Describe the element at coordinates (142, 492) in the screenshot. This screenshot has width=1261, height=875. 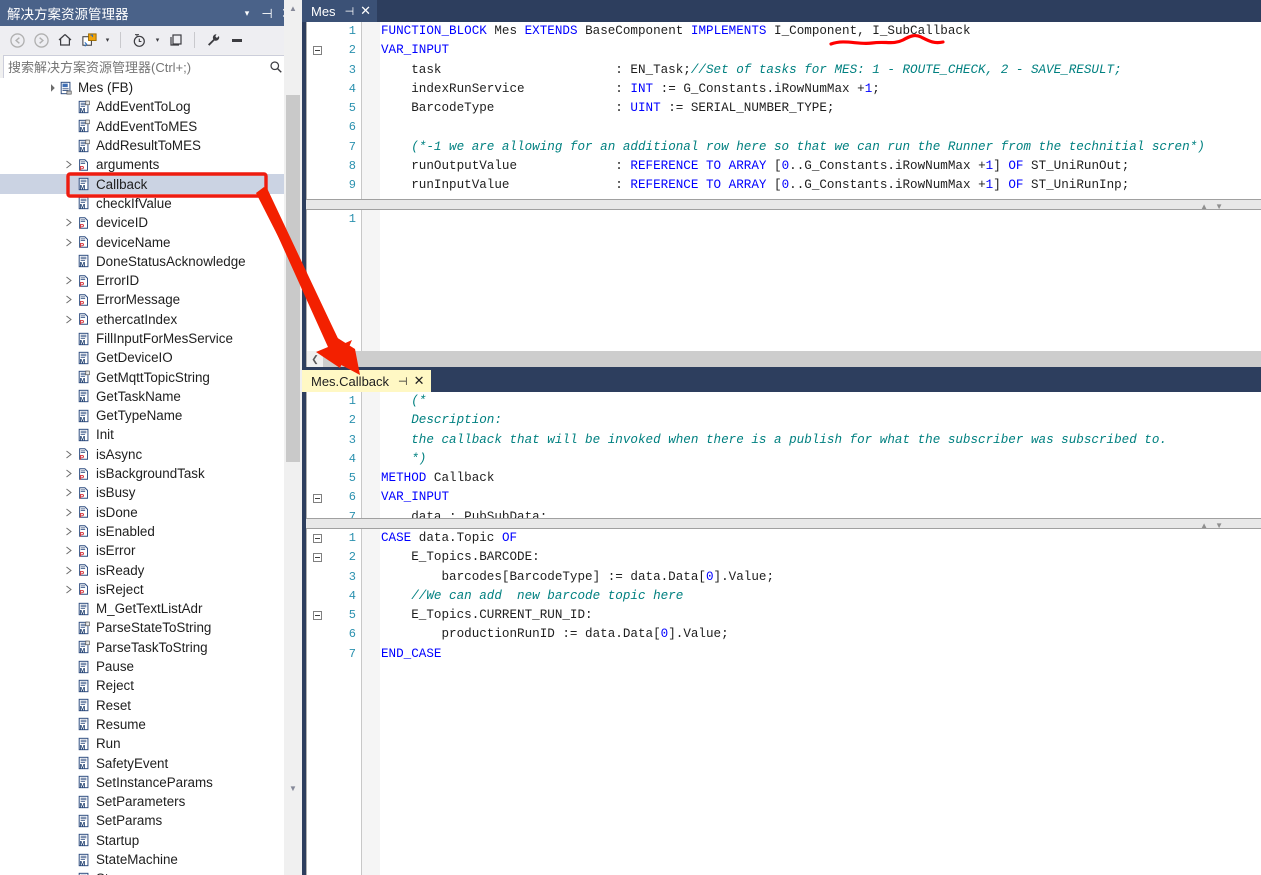
I see `tree-item-isbusy: PisBusy` at that location.